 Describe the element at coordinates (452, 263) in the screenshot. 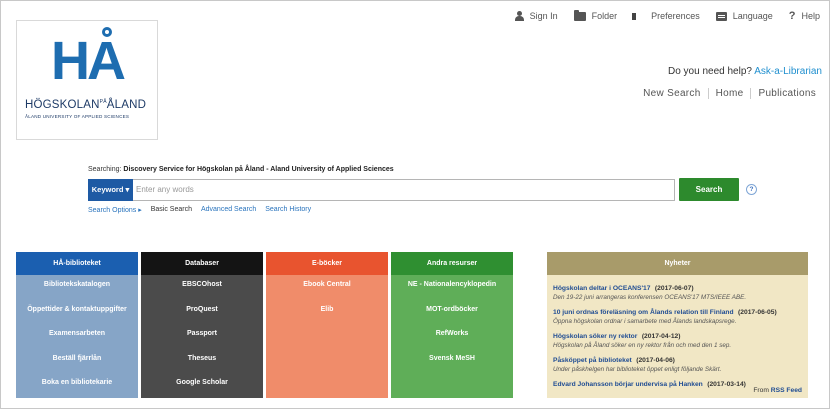

I see `panel-title: Andra resurser` at that location.